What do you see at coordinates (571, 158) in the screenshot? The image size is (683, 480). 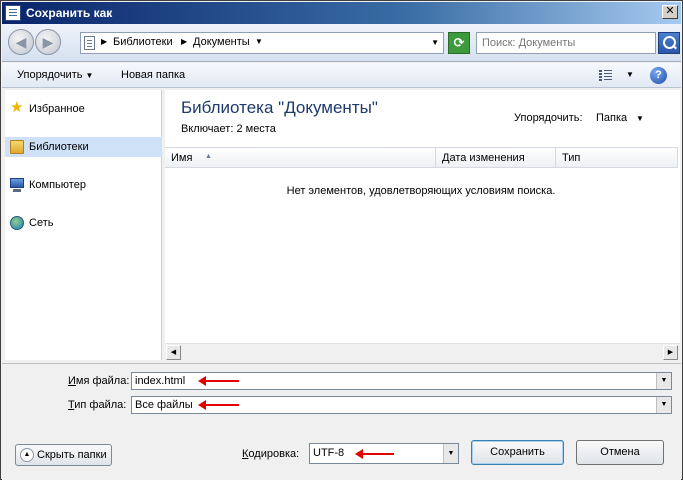 I see `column-label: Тип` at bounding box center [571, 158].